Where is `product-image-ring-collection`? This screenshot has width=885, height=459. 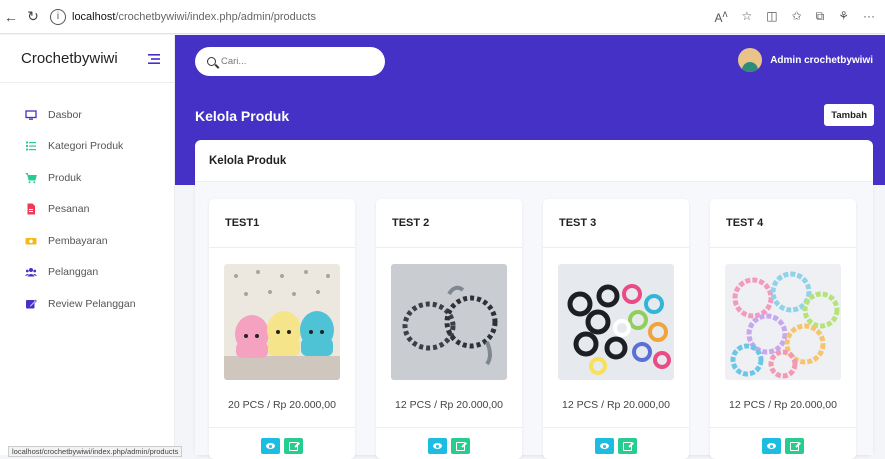
product-image-ring-collection is located at coordinates (616, 322).